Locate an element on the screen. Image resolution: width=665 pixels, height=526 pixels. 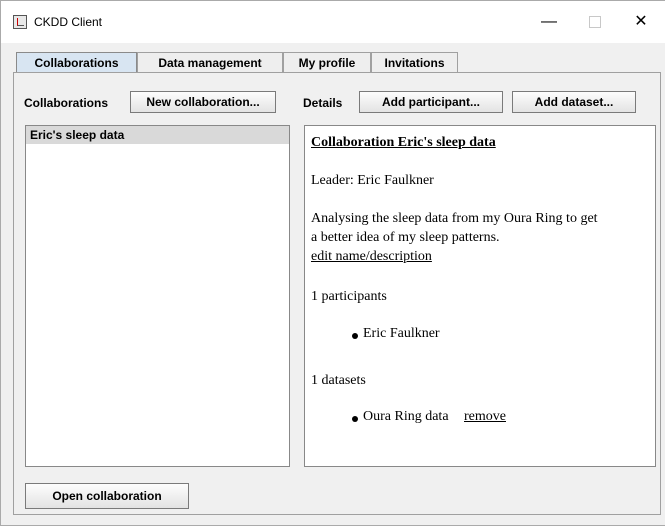
tab-invitations: Invitations is located at coordinates (414, 62).